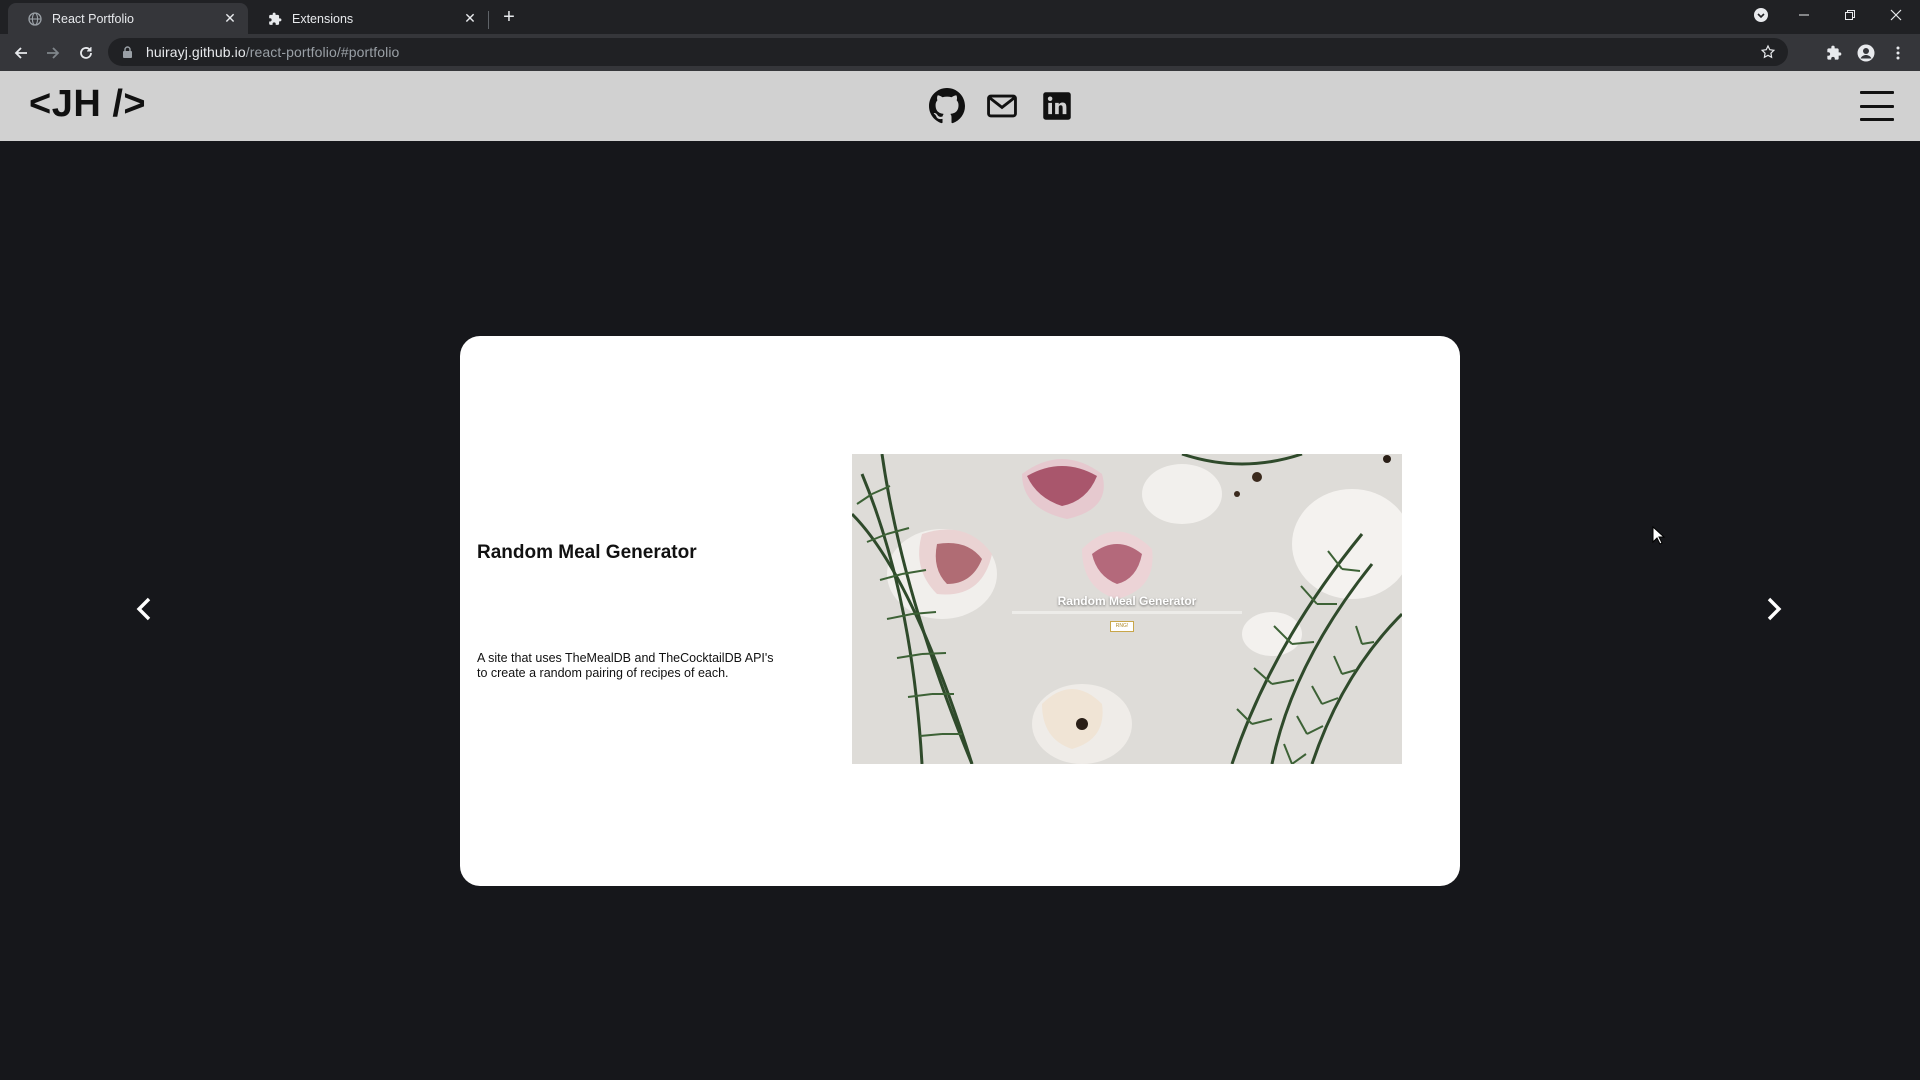  I want to click on lock-icon, so click(128, 52).